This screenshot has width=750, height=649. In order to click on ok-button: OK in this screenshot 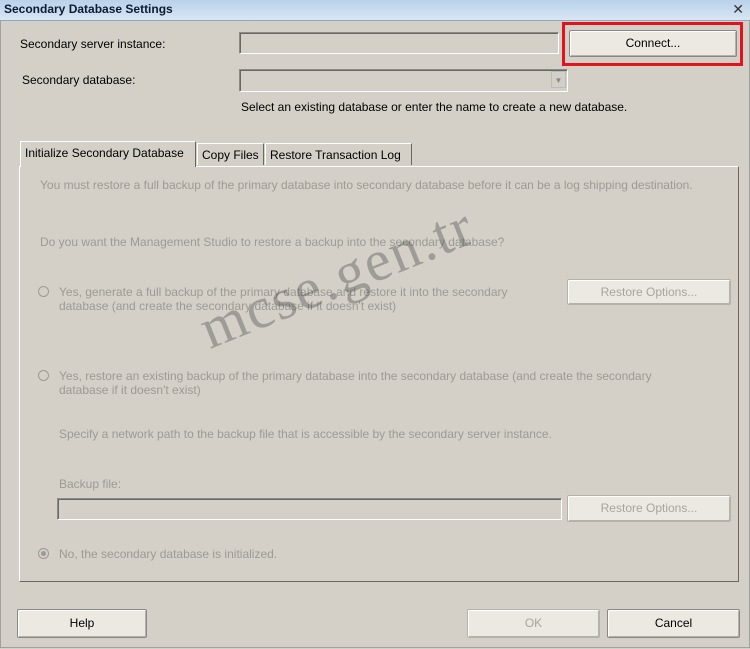, I will do `click(533, 623)`.